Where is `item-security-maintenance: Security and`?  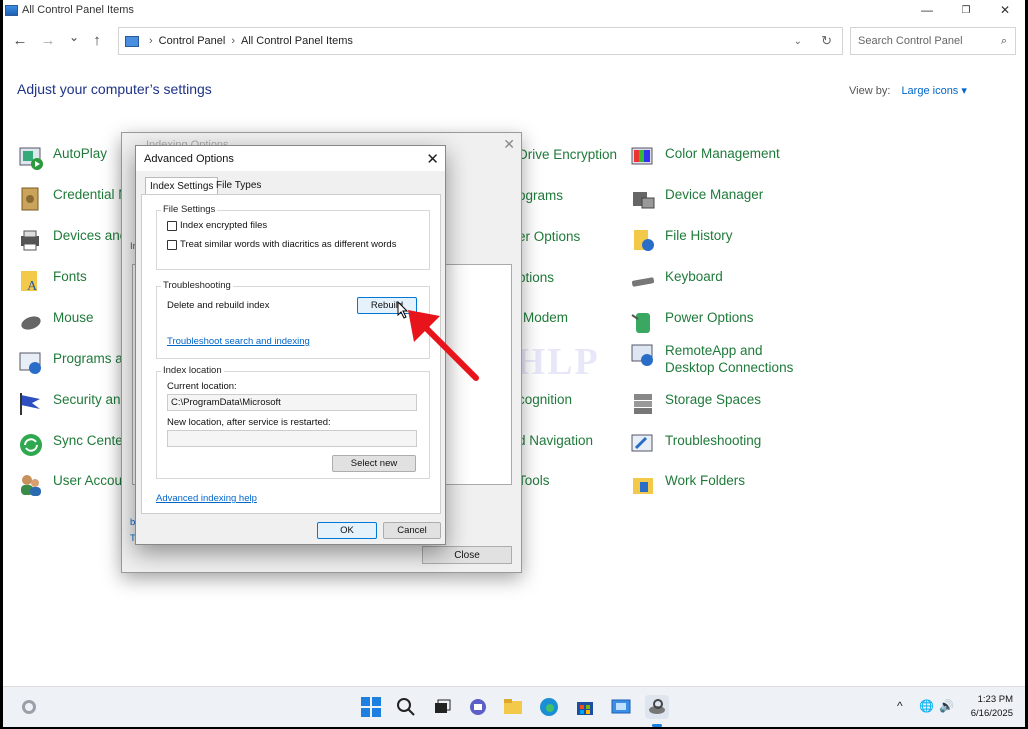 item-security-maintenance: Security and is located at coordinates (73, 404).